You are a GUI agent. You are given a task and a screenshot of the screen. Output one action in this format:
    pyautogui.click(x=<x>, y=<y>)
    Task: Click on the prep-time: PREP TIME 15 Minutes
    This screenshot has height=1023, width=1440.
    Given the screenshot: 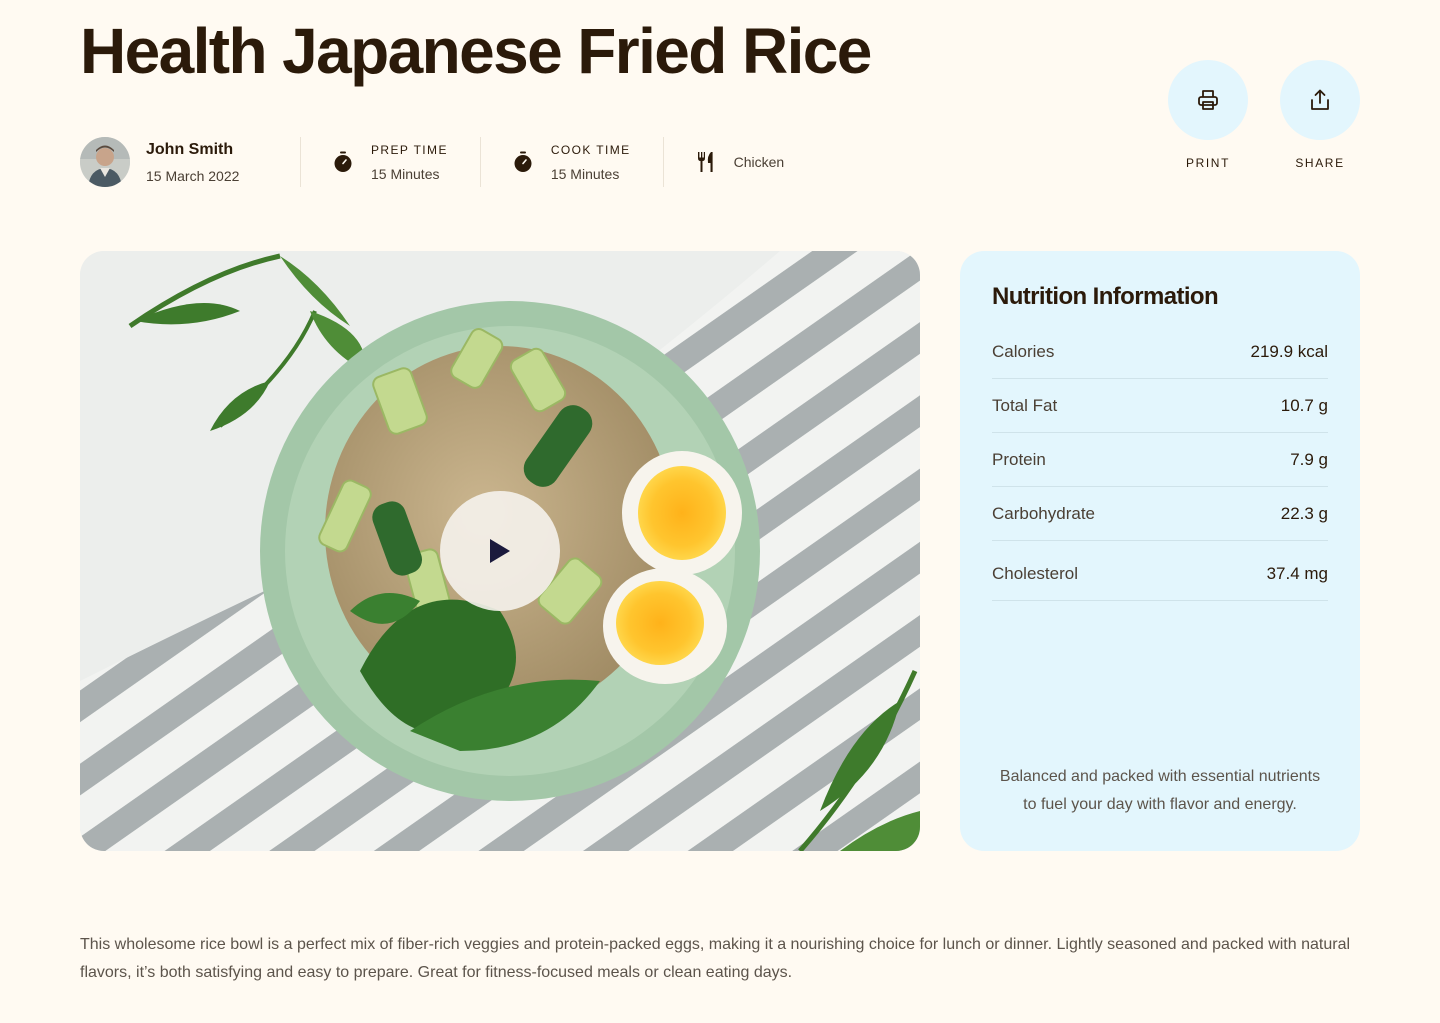 What is the action you would take?
    pyautogui.click(x=390, y=162)
    